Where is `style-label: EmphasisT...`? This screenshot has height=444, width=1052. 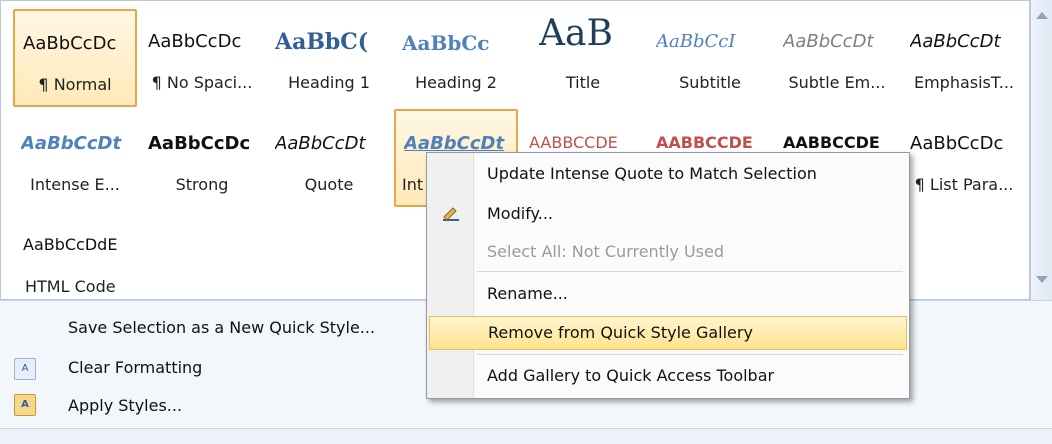 style-label: EmphasisT... is located at coordinates (964, 82).